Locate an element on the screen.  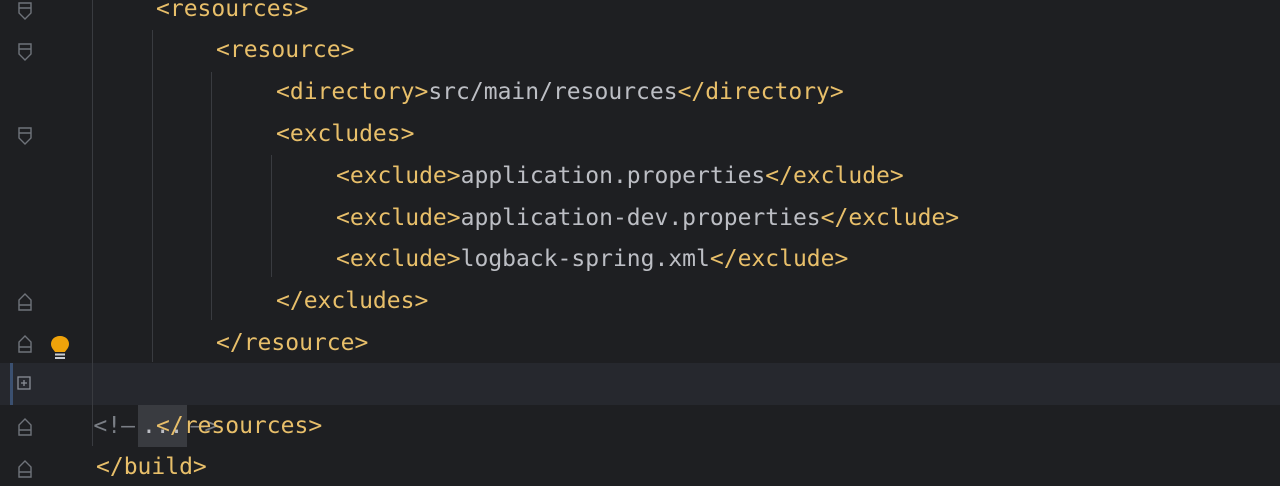
xml-tag: </directory> is located at coordinates (760, 92).